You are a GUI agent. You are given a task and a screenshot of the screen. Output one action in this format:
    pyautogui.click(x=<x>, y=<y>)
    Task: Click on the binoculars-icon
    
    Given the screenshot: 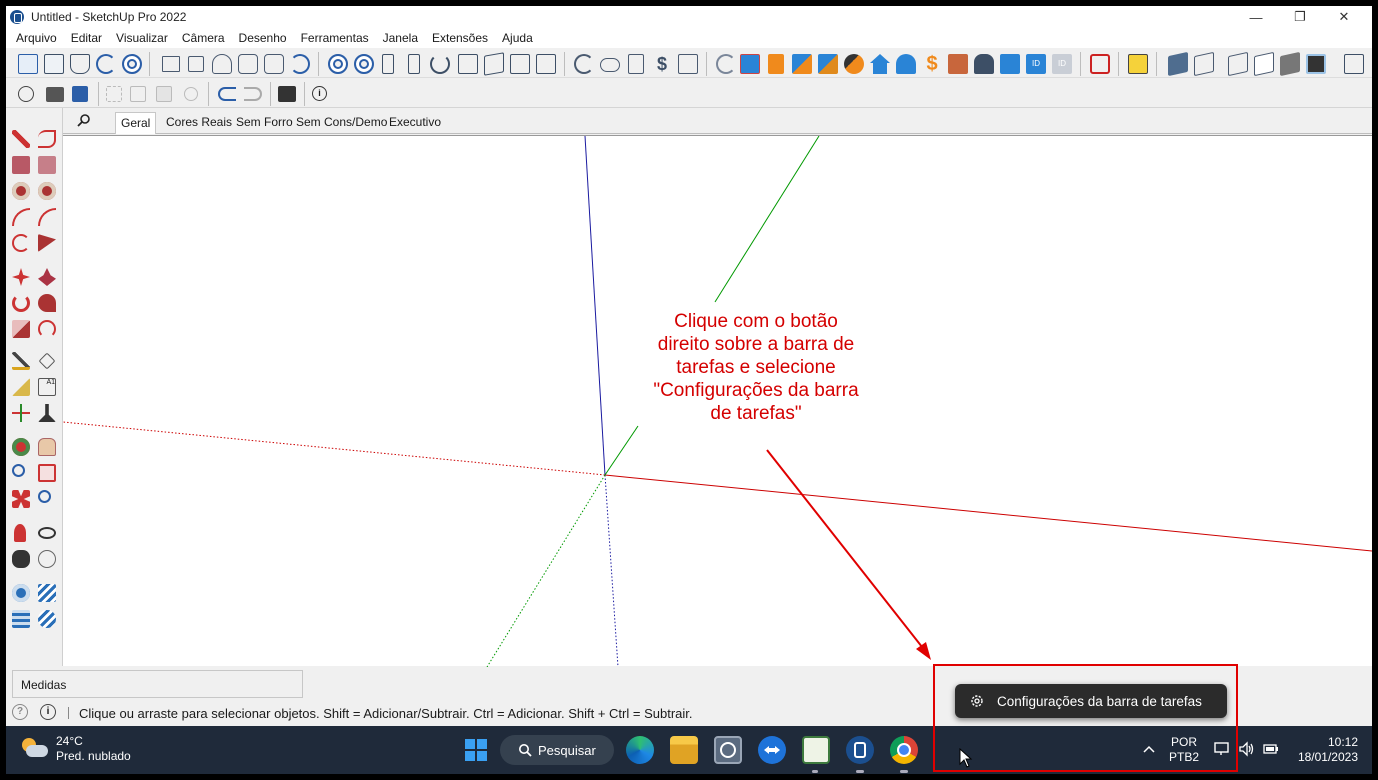 What is the action you would take?
    pyautogui.click(x=984, y=64)
    